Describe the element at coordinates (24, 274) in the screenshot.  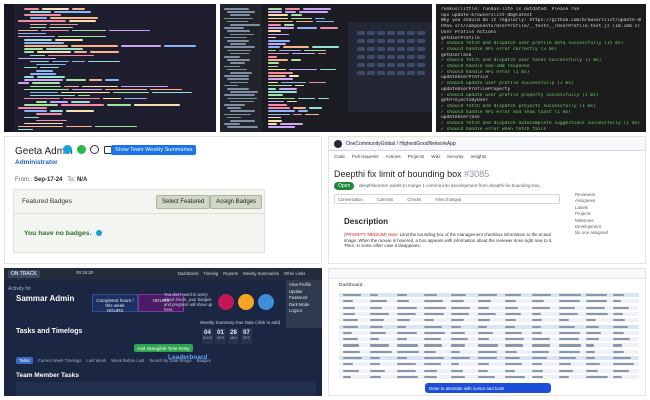
I see `app-logo: ON TRACK` at that location.